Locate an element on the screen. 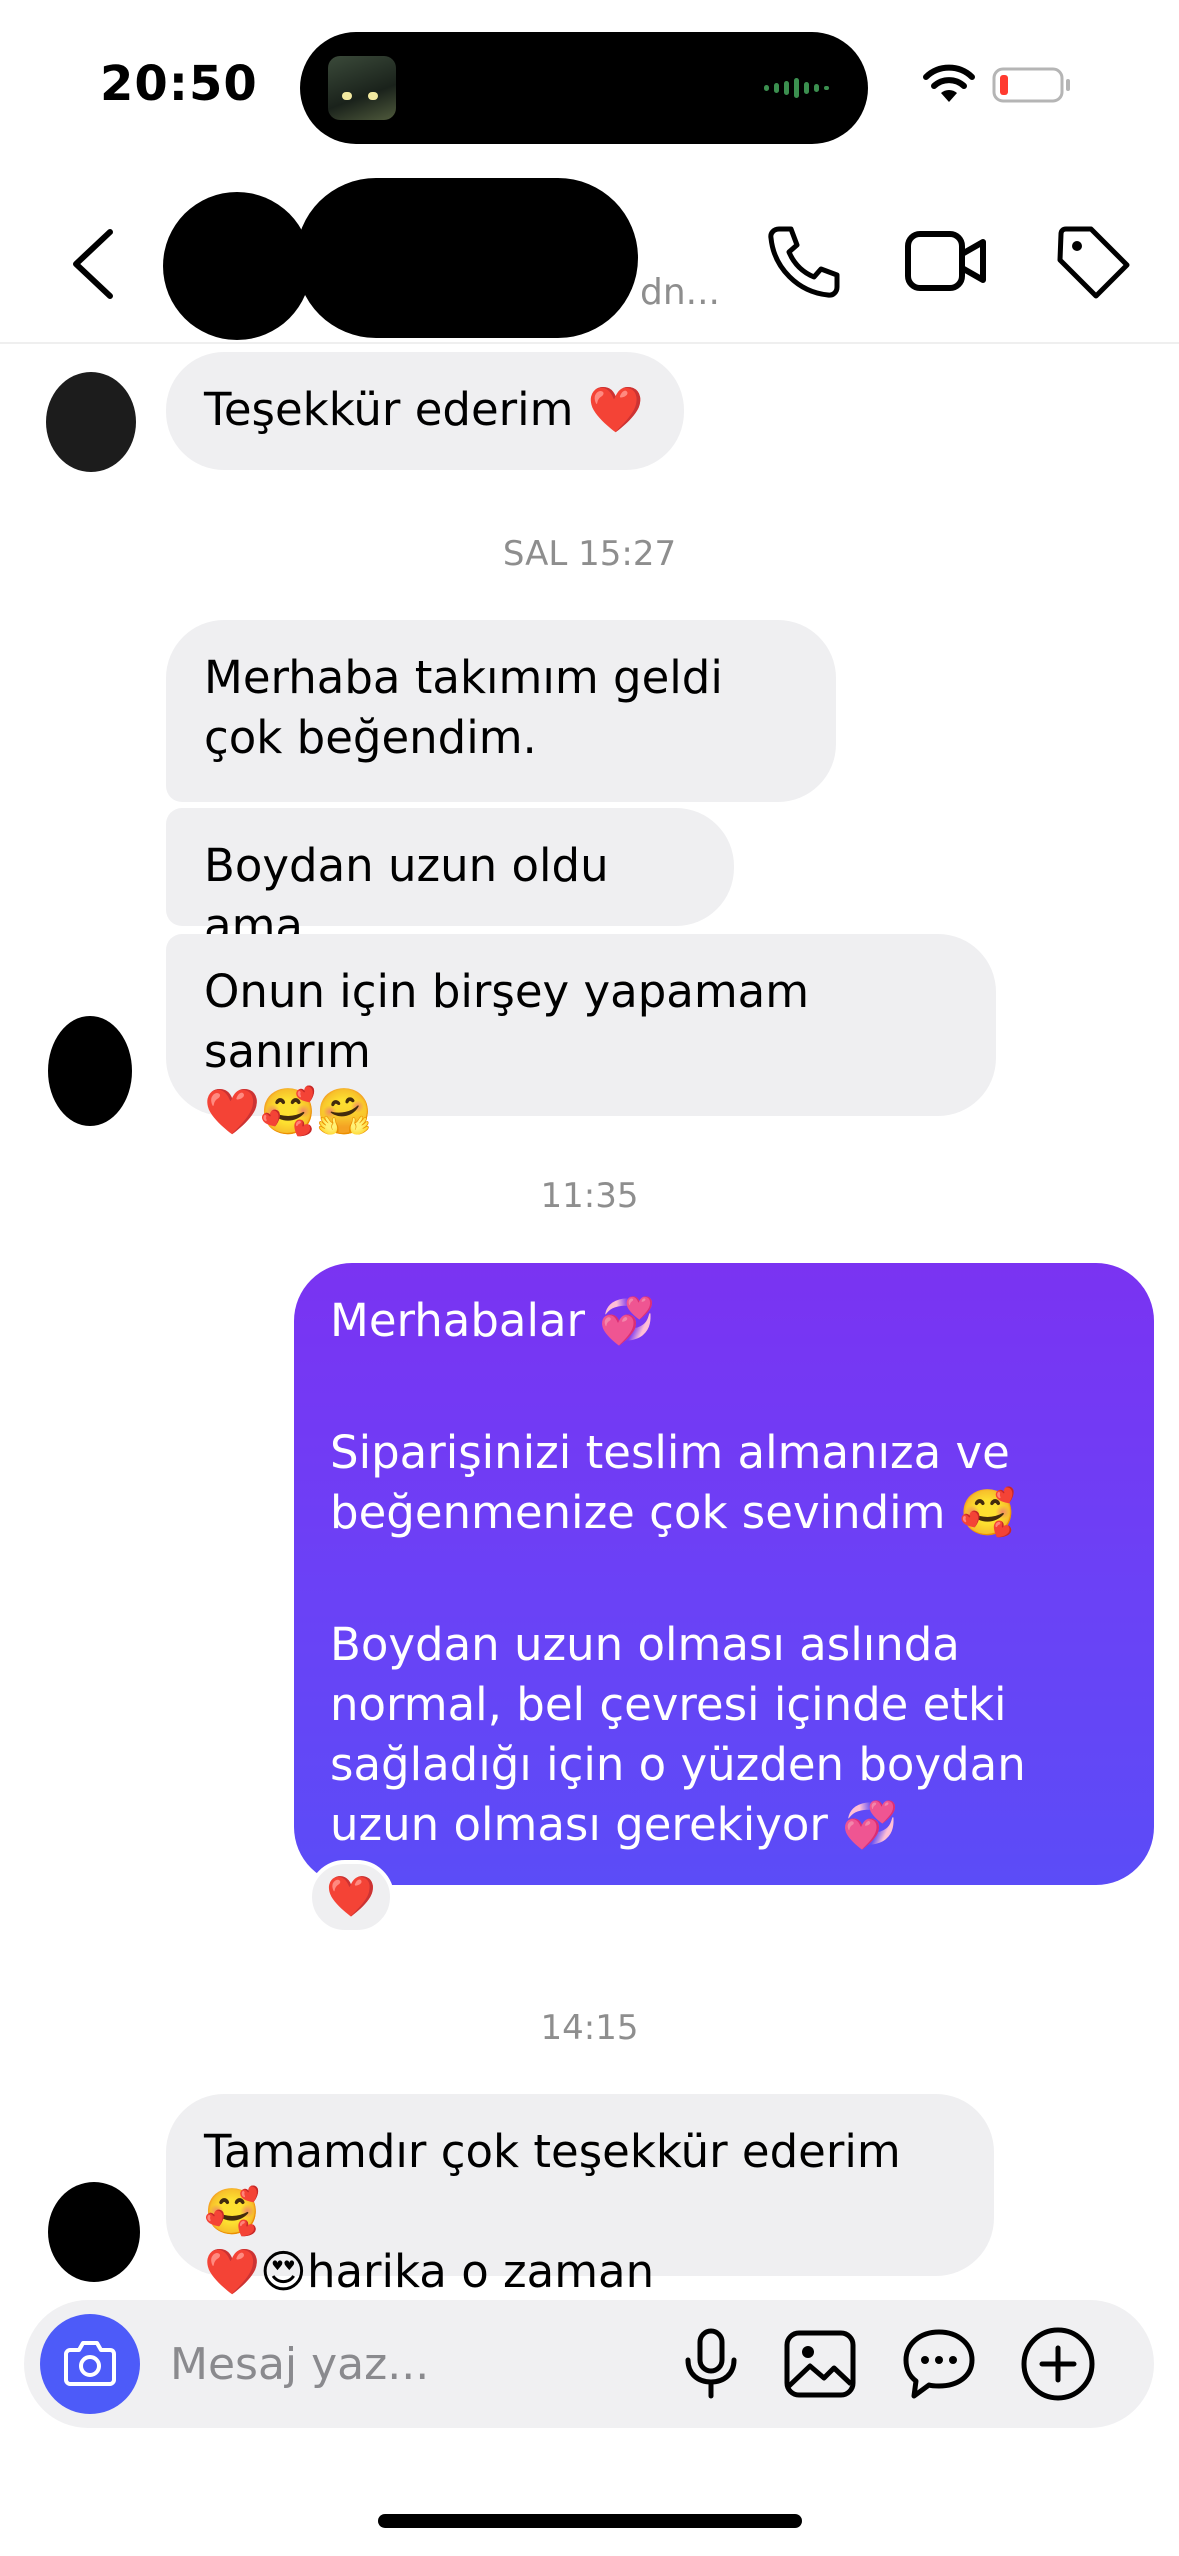 Image resolution: width=1179 pixels, height=2556 pixels. video-icon is located at coordinates (946, 261).